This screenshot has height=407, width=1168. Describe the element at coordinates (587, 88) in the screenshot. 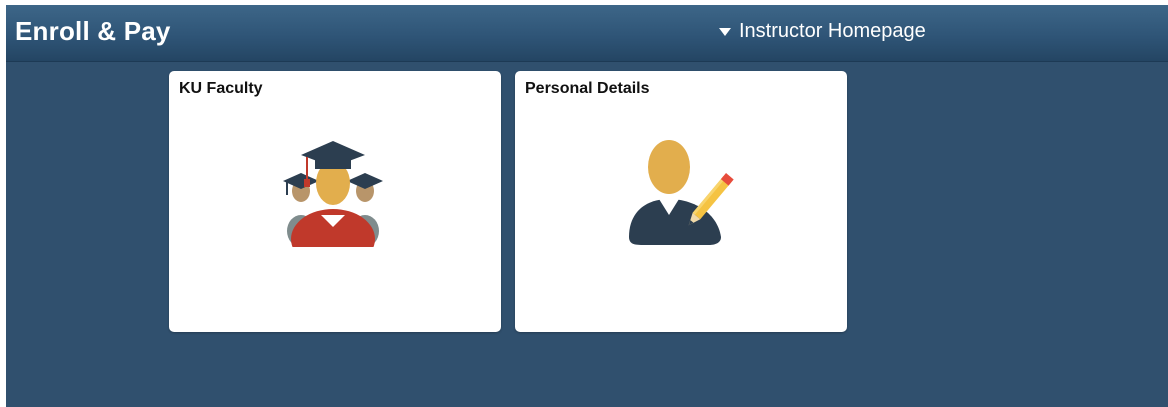

I see `tile-title: Personal Details` at that location.